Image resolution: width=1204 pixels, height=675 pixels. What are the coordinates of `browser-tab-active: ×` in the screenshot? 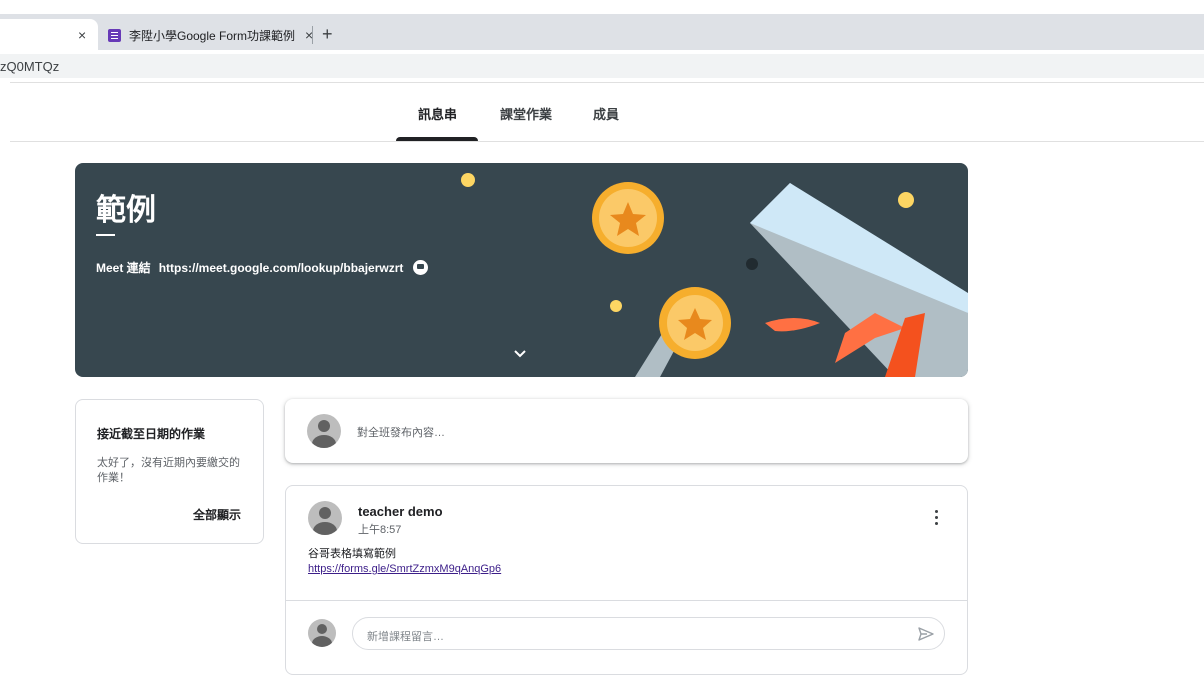 It's located at (49, 34).